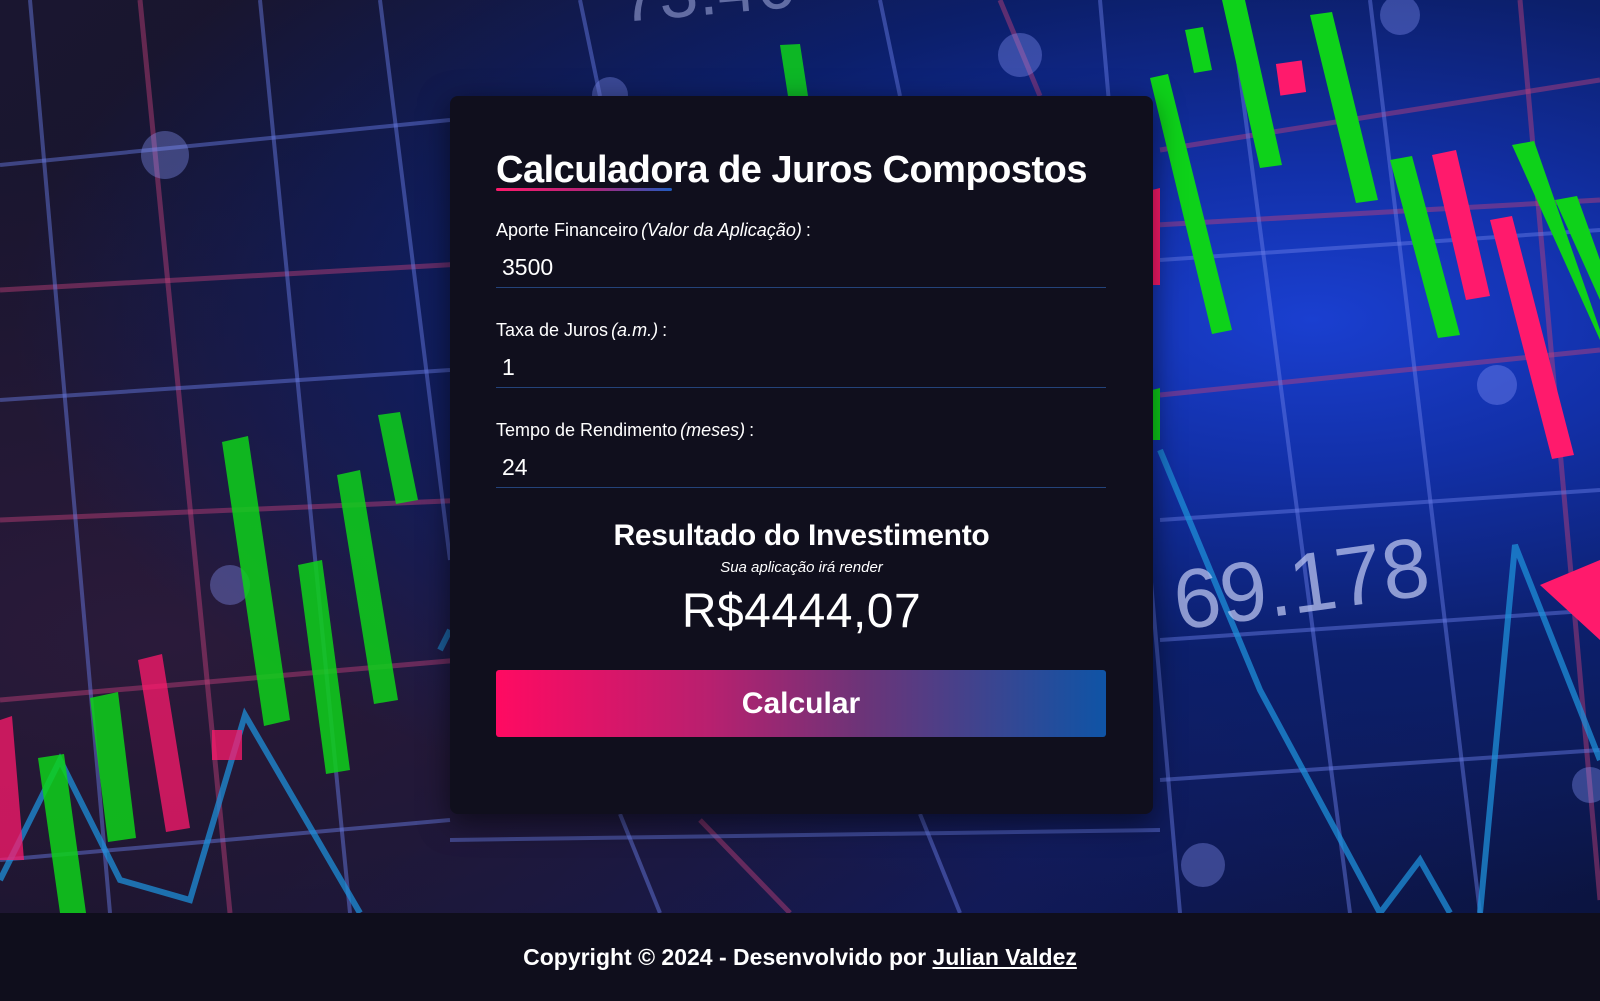  I want to click on field-taxa: Taxa de Juros (a.m.):, so click(801, 353).